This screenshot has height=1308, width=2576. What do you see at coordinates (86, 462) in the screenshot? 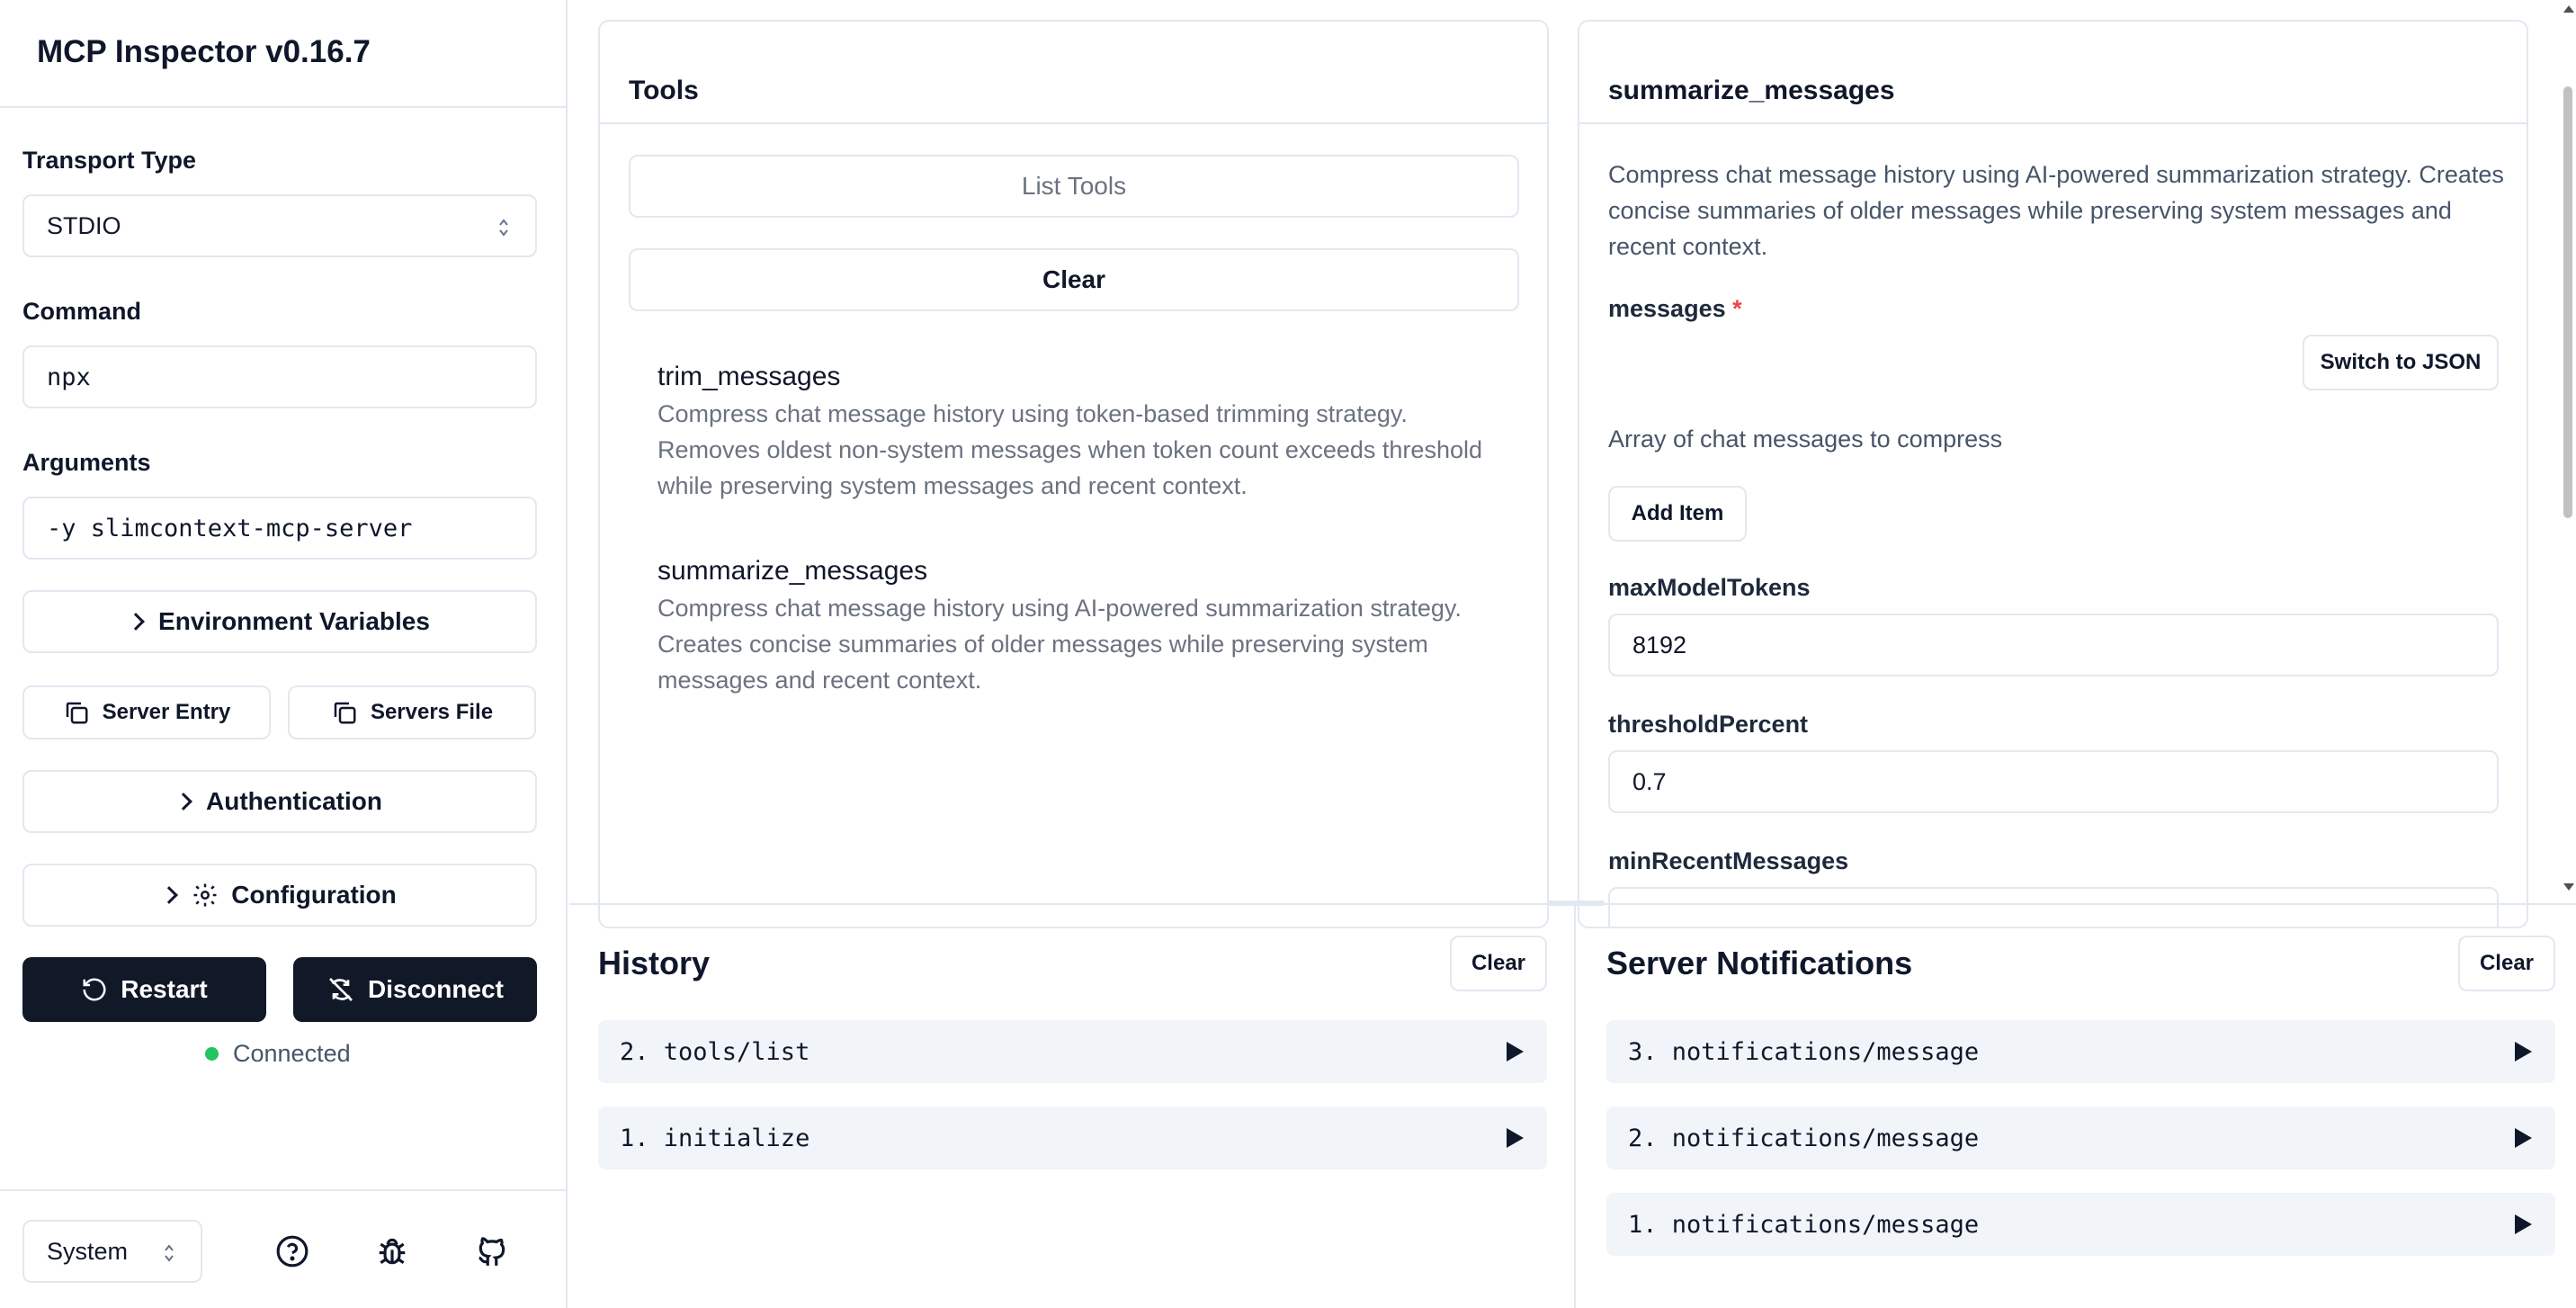
I see `arguments-label: Arguments` at bounding box center [86, 462].